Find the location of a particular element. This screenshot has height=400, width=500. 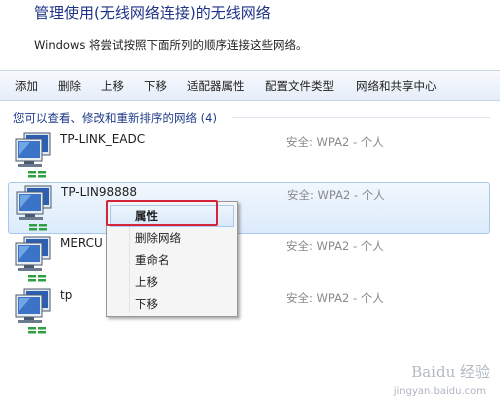

profile-types-button: 配置文件类型 is located at coordinates (299, 86).